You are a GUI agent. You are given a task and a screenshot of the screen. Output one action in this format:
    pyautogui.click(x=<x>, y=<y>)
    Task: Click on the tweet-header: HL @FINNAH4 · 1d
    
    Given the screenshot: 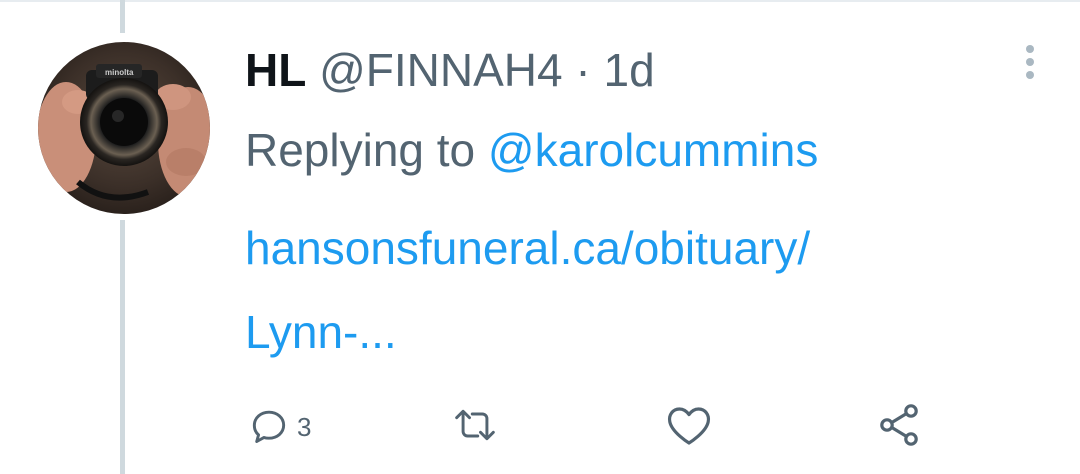 What is the action you would take?
    pyautogui.click(x=645, y=70)
    